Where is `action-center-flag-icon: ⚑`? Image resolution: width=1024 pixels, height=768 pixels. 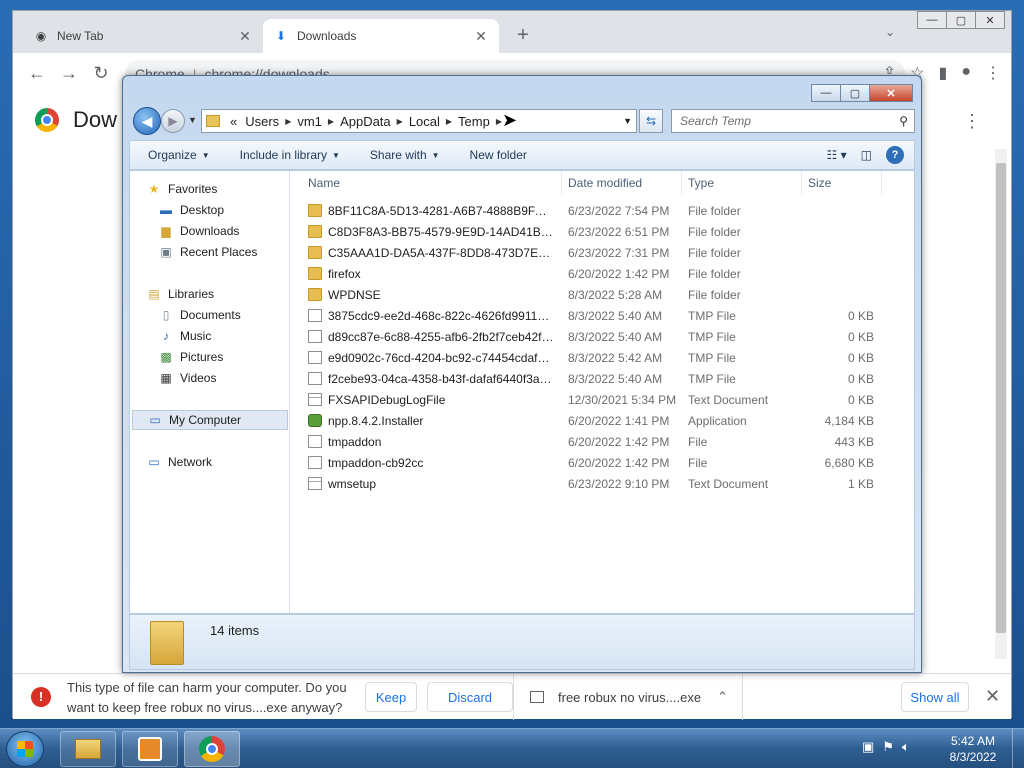 action-center-flag-icon: ⚑ is located at coordinates (888, 747).